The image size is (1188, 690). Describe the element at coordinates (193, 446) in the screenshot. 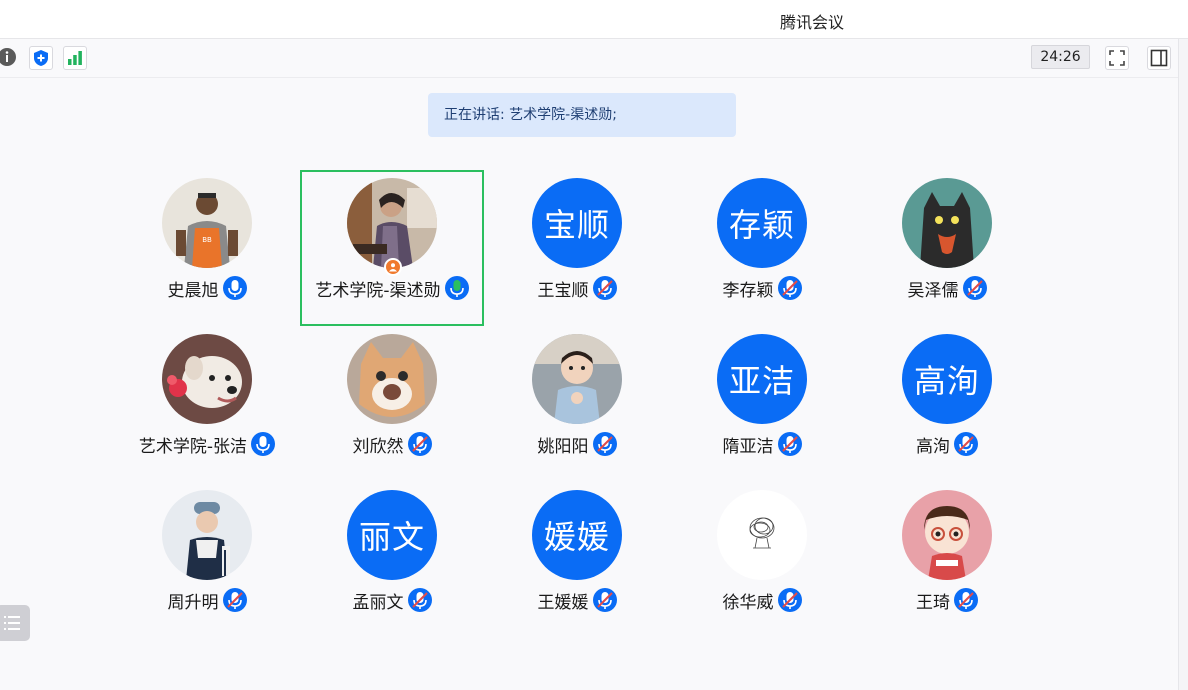

I see `participant-name: 艺术学院-张洁` at that location.